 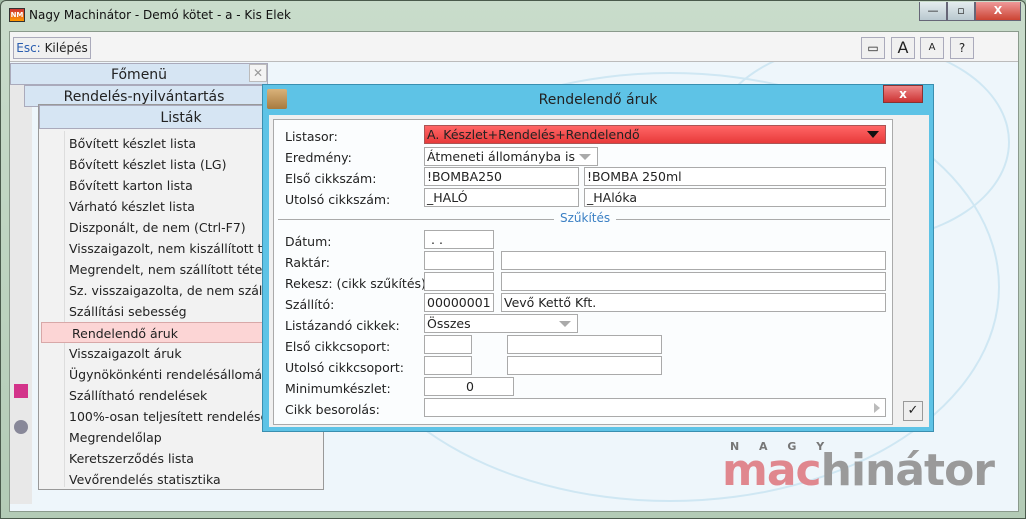 I want to click on elso-cikkszam-label: Első cikkszám:, so click(x=331, y=178).